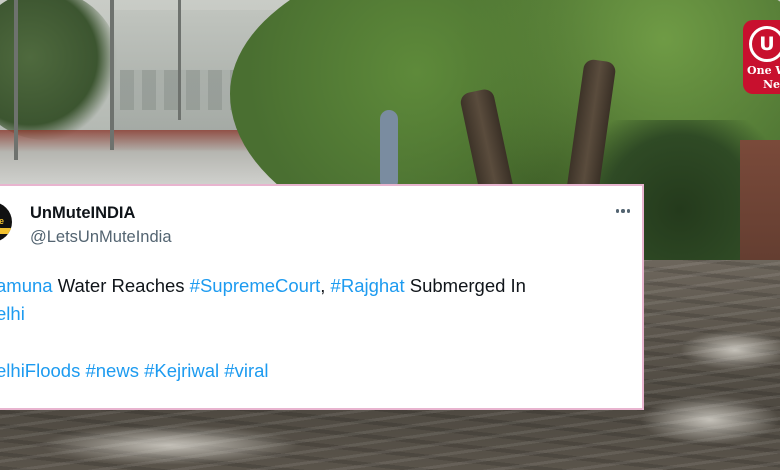  I want to click on brand-logo: U One W Ne, so click(761, 57).